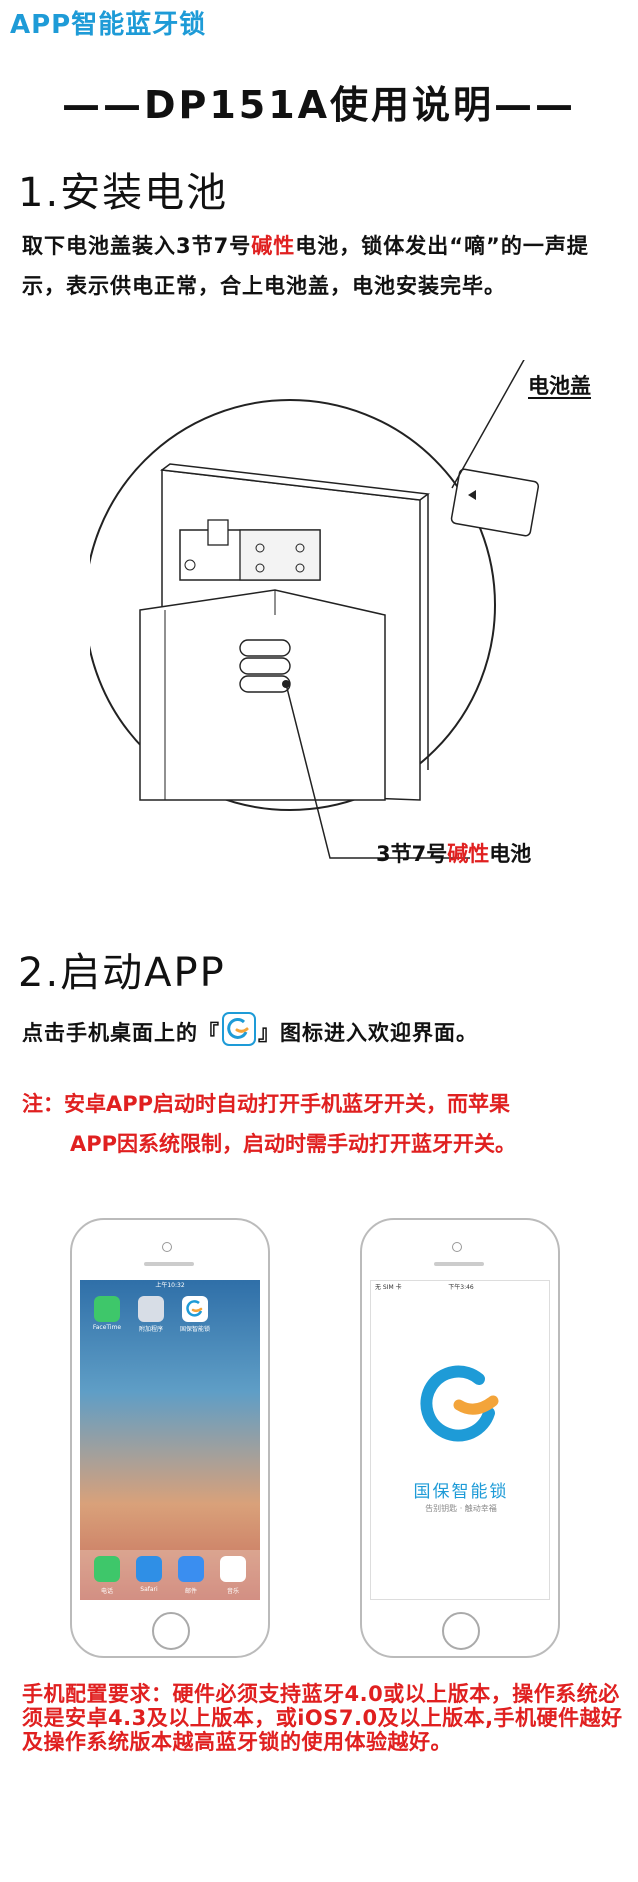 This screenshot has width=638, height=1882. What do you see at coordinates (195, 1309) in the screenshot?
I see `guobao-app-icon` at bounding box center [195, 1309].